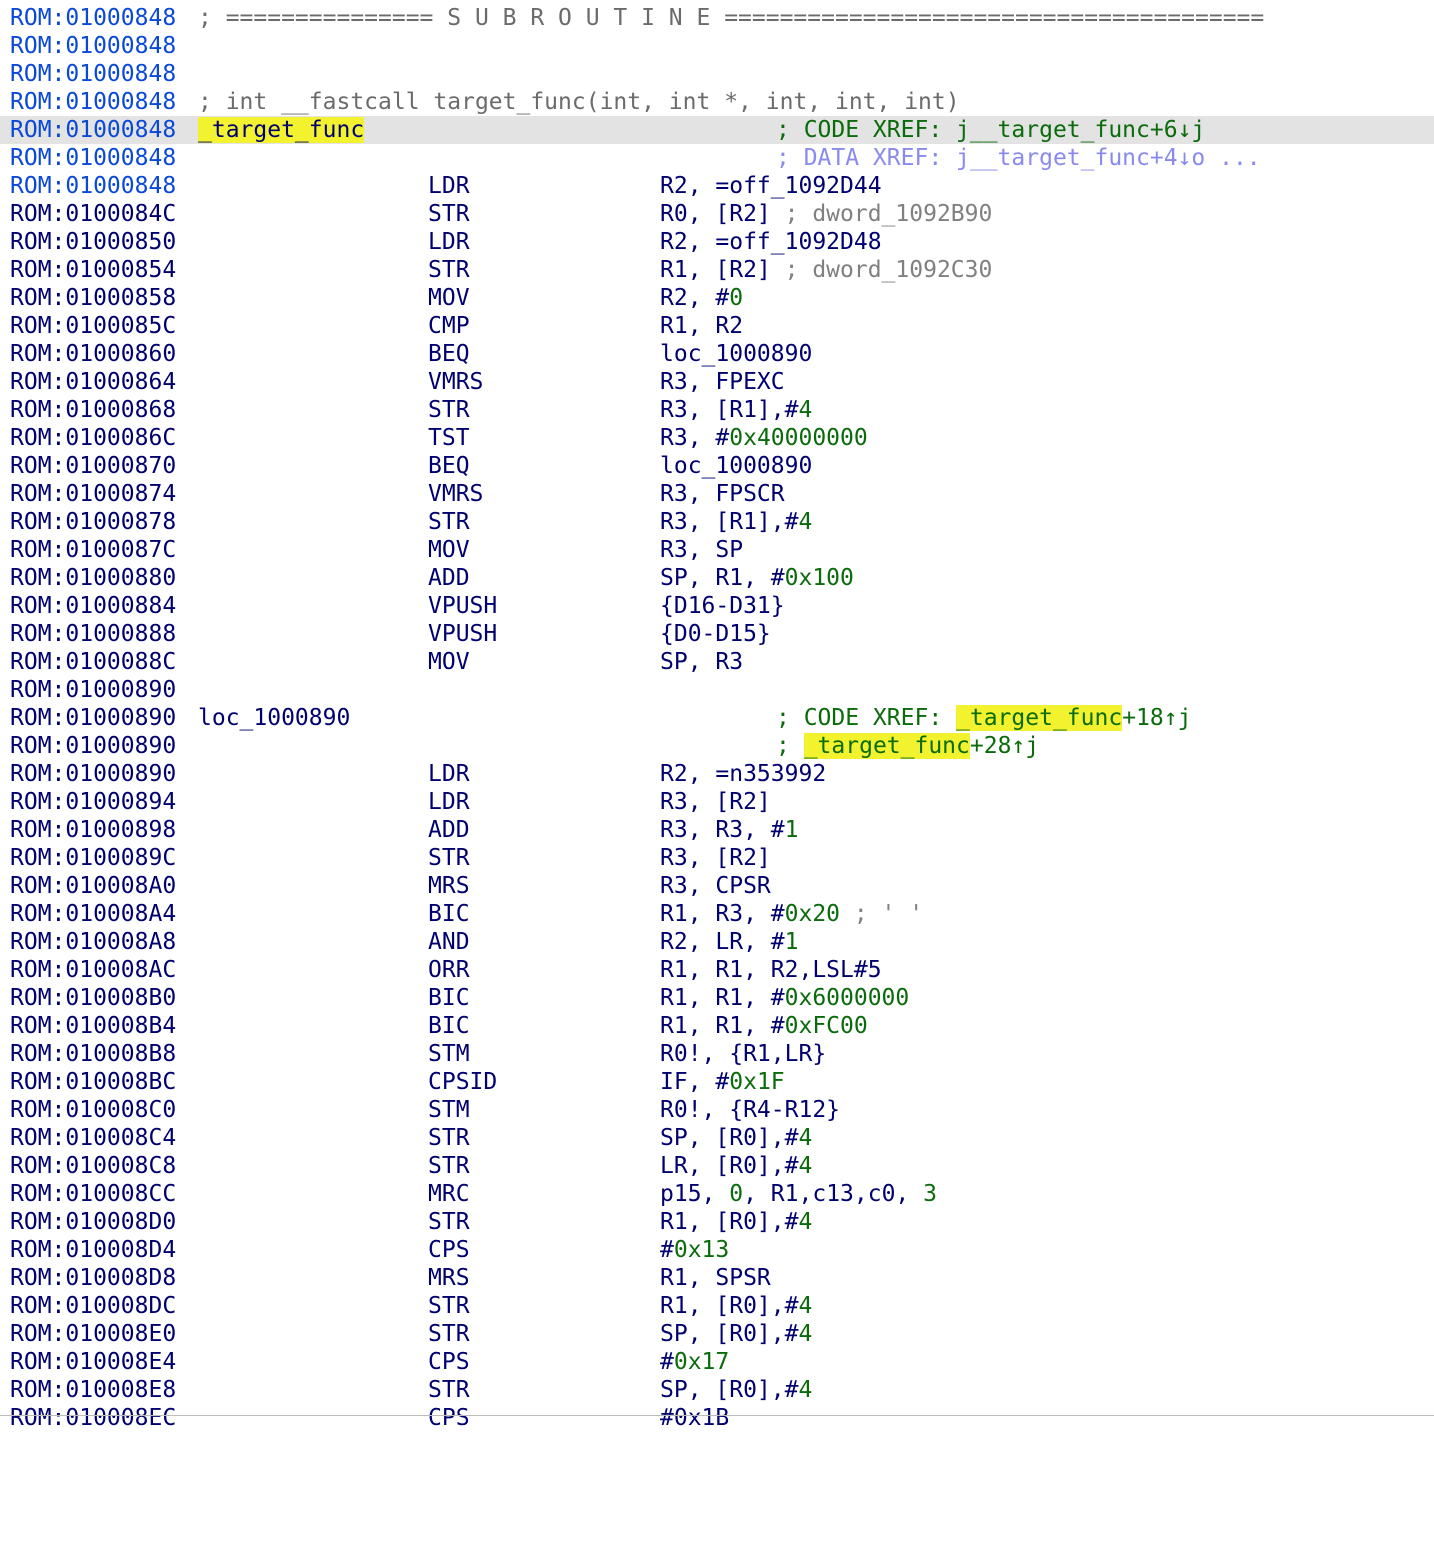 This screenshot has height=1544, width=1434. Describe the element at coordinates (717, 746) in the screenshot. I see `listing-line: ROM:01000890 ; _target_func+28↑j` at that location.